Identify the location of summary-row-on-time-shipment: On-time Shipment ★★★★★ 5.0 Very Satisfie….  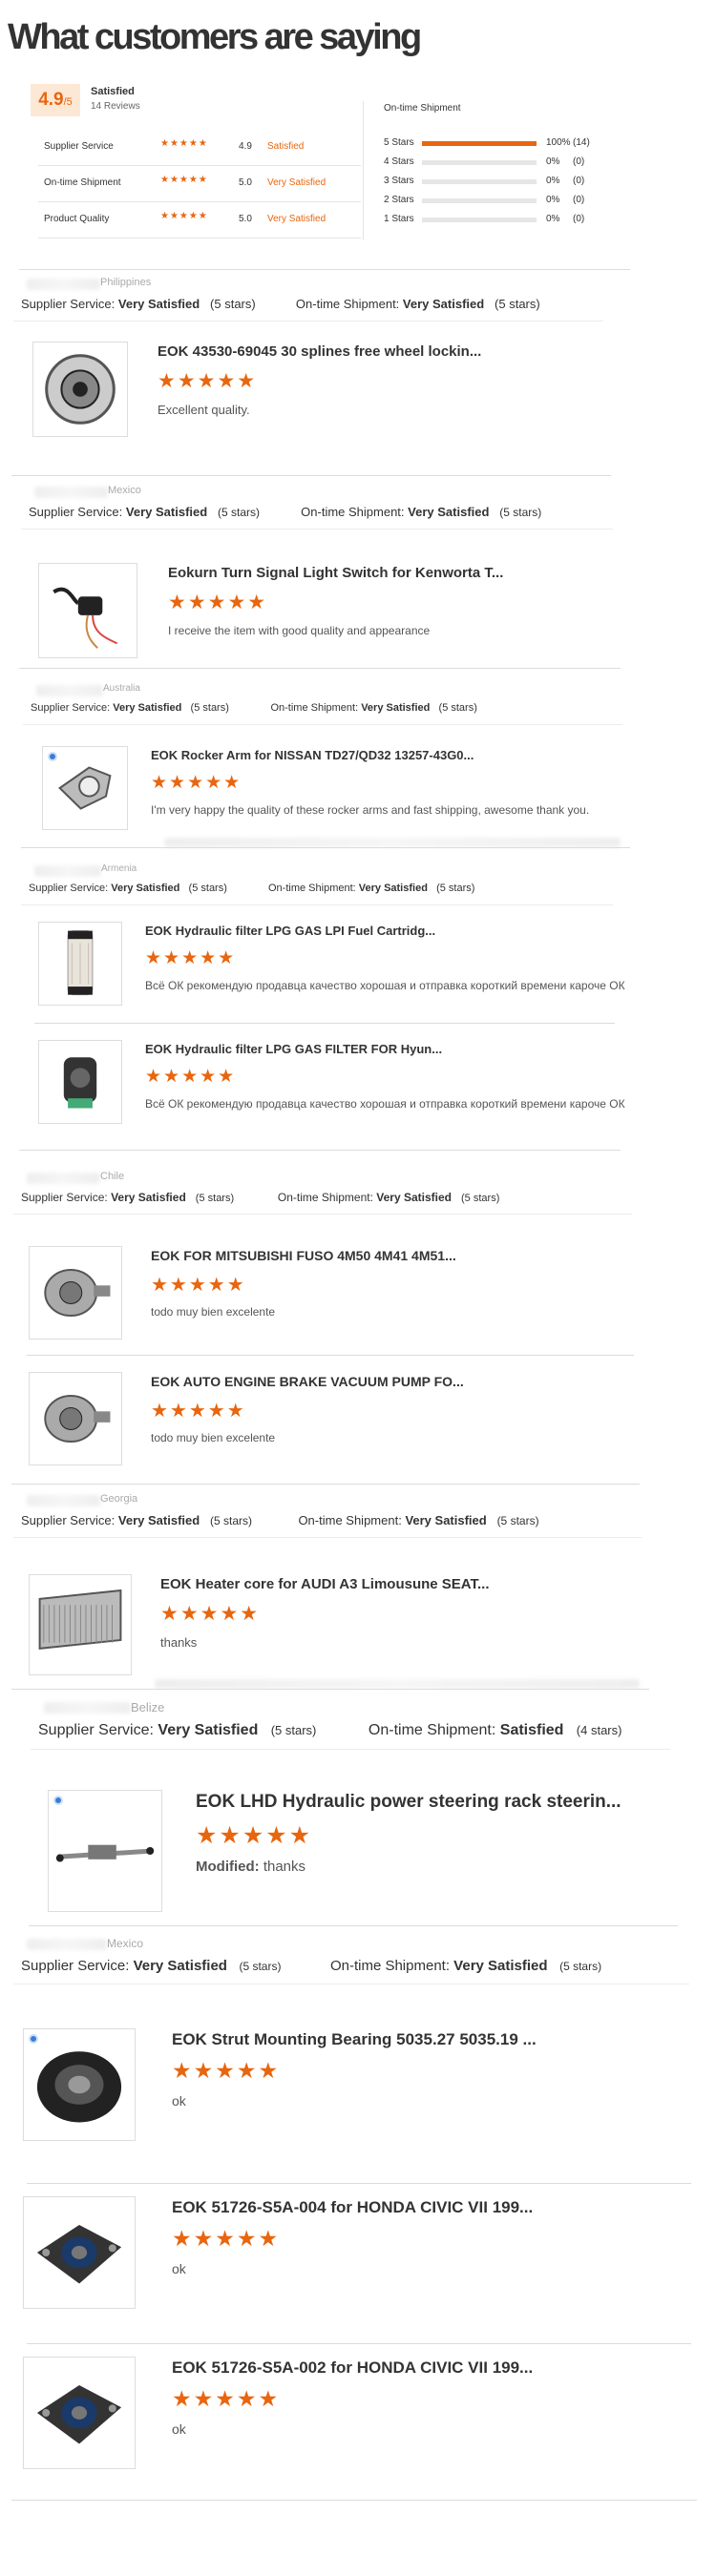
(199, 184).